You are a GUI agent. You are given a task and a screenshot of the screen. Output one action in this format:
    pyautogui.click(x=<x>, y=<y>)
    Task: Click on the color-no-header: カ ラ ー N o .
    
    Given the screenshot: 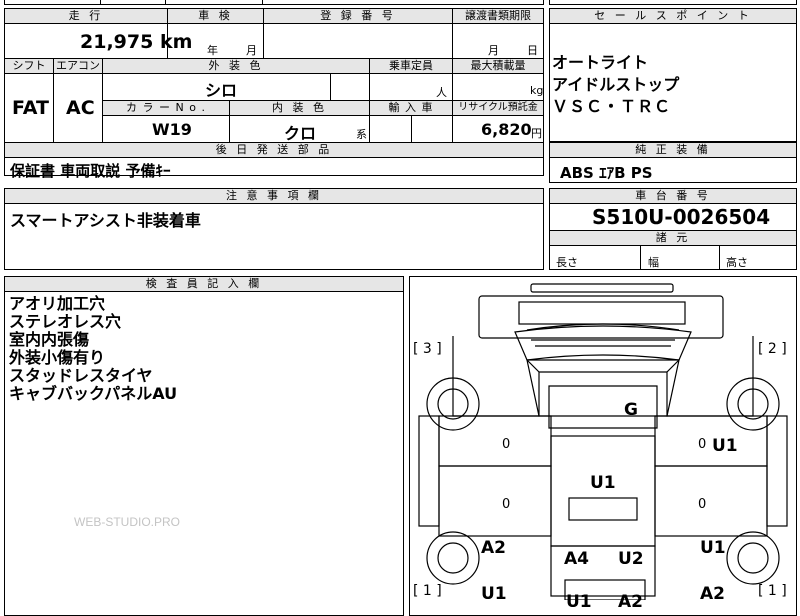 What is the action you would take?
    pyautogui.click(x=166, y=108)
    